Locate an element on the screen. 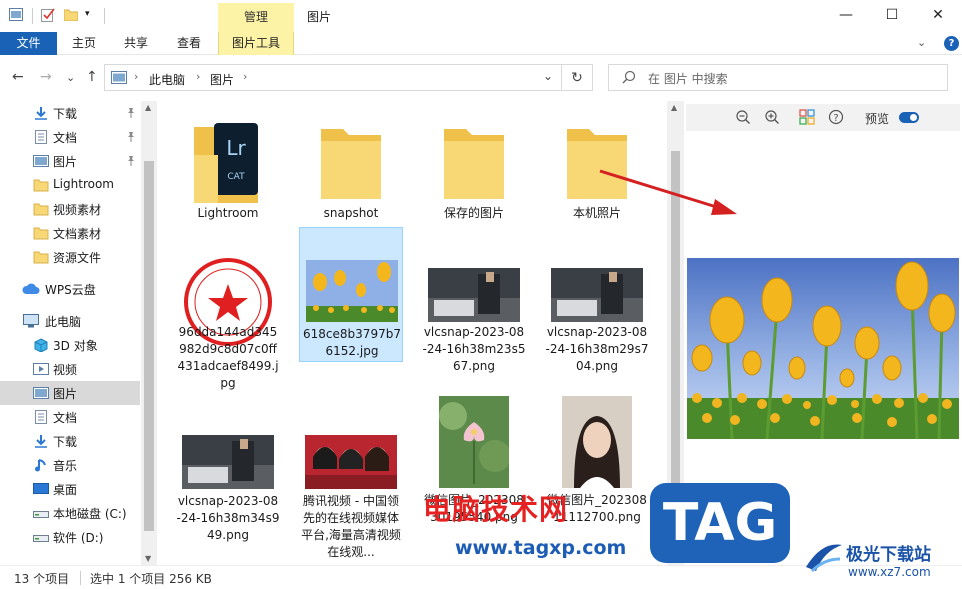 Image resolution: width=962 pixels, height=589 pixels. file-name: vlcsnap-2023-08-24-16h38m34s949.png is located at coordinates (228, 518).